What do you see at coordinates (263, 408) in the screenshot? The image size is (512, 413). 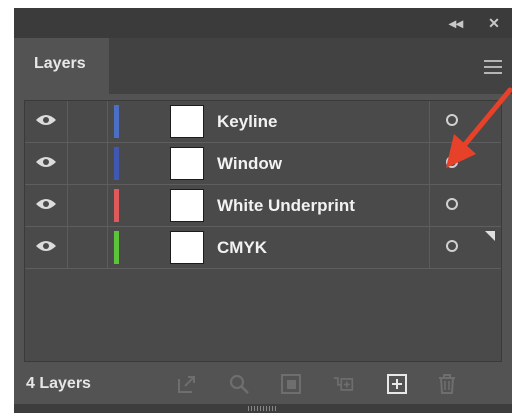 I see `panel-resize-grip` at bounding box center [263, 408].